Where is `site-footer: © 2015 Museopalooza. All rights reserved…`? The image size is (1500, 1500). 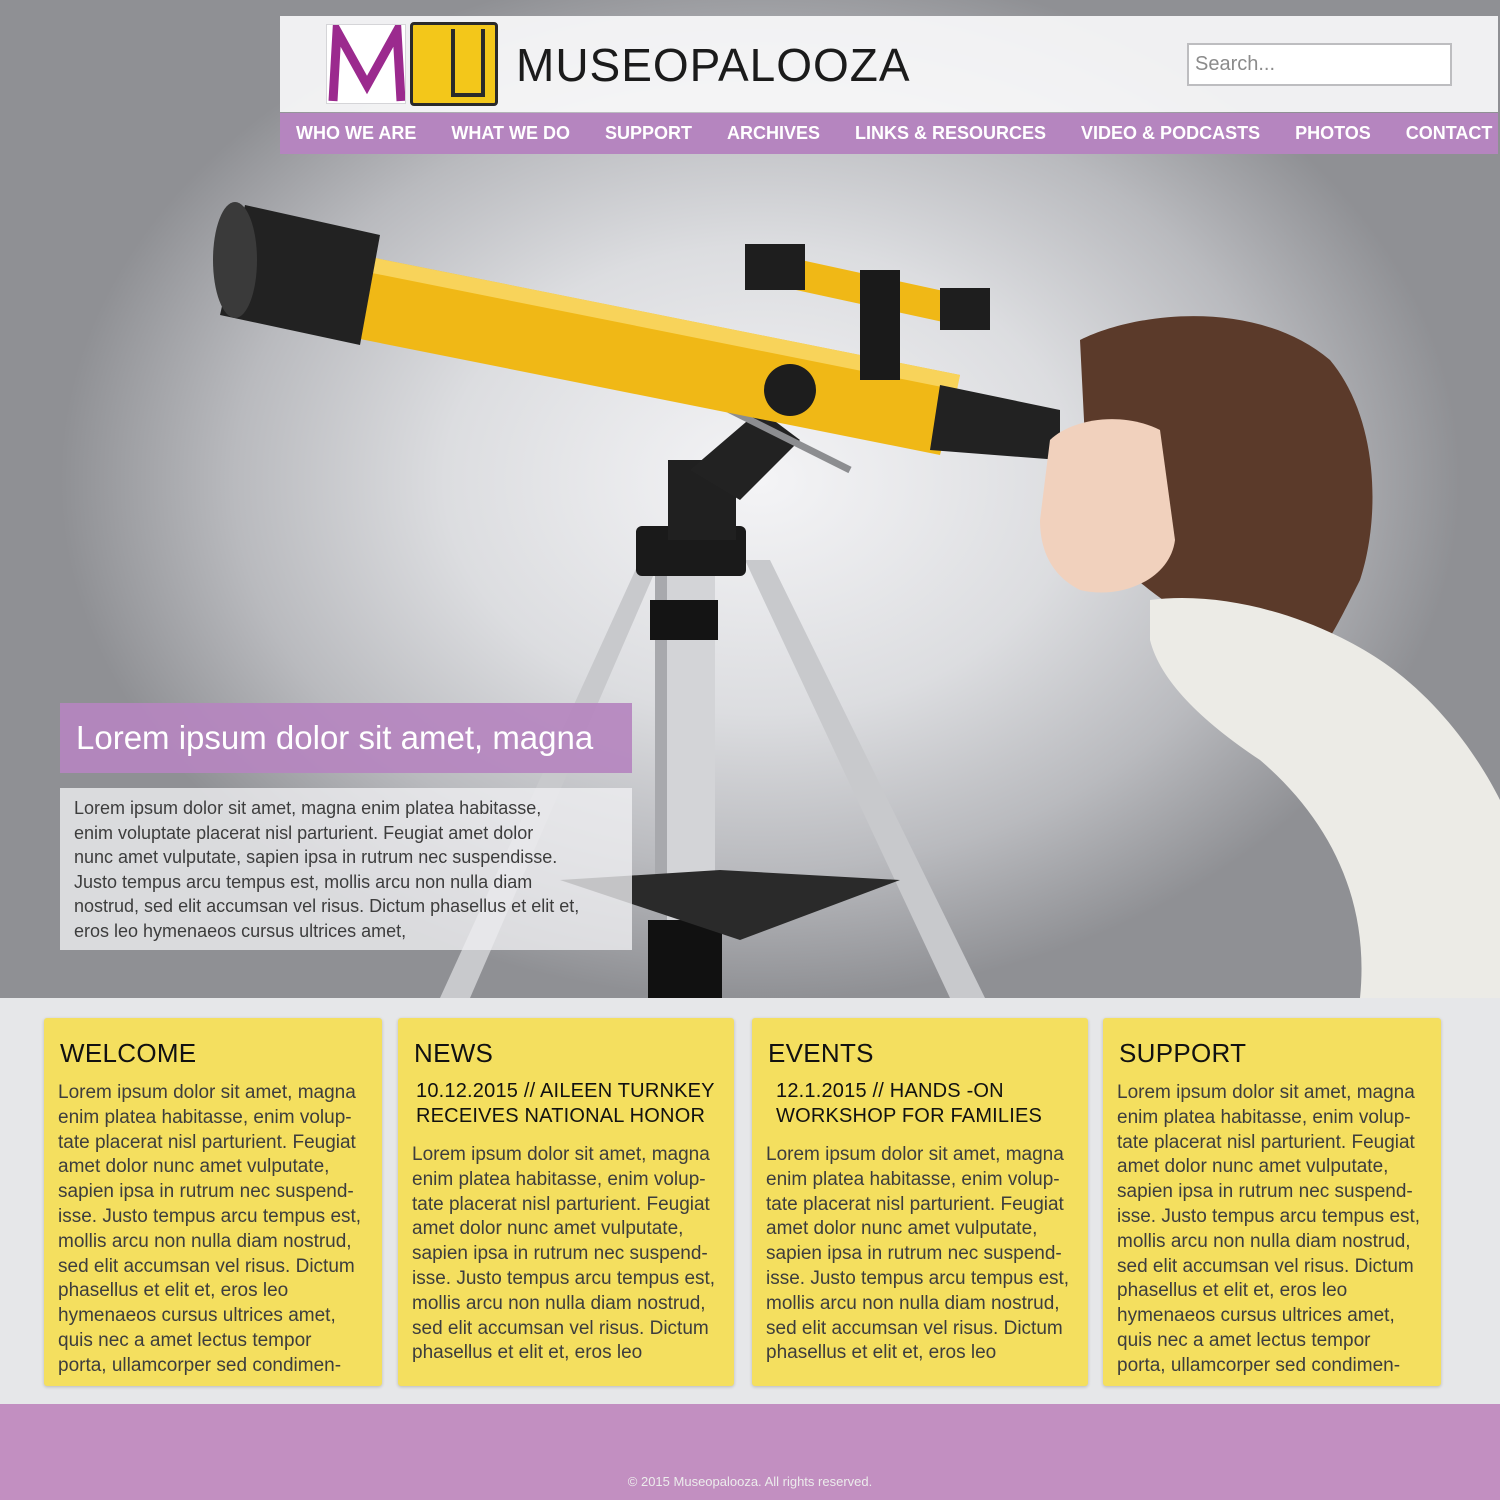
site-footer: © 2015 Museopalooza. All rights reserved… is located at coordinates (750, 1452).